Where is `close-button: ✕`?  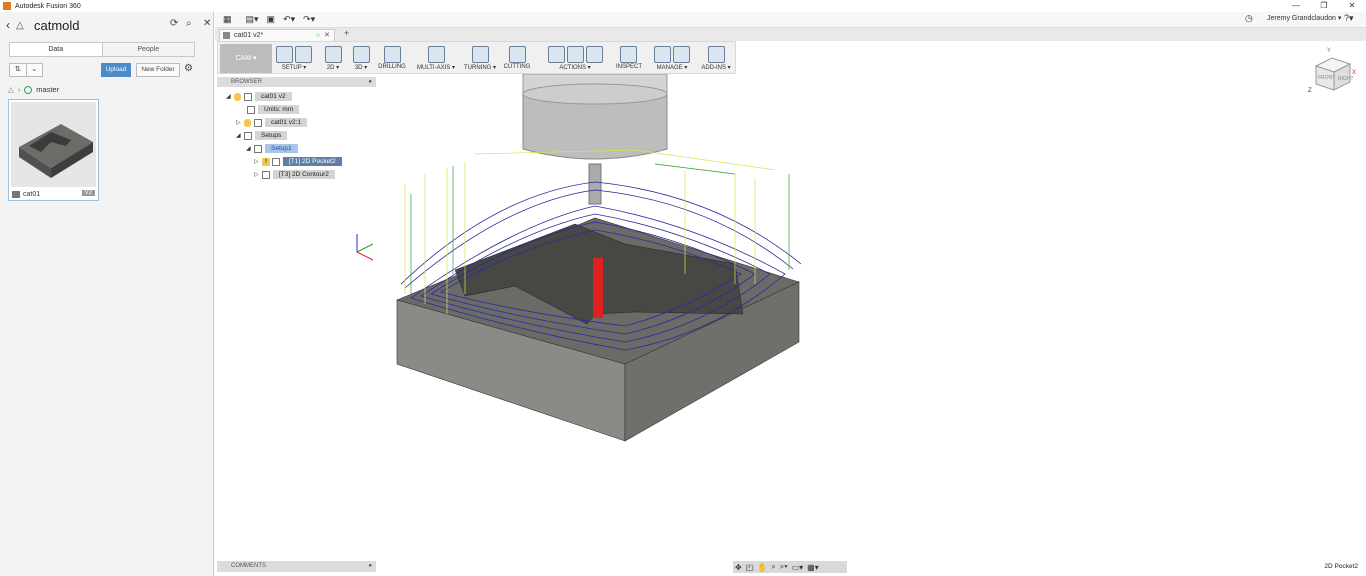
close-button: ✕ is located at coordinates (1352, 6).